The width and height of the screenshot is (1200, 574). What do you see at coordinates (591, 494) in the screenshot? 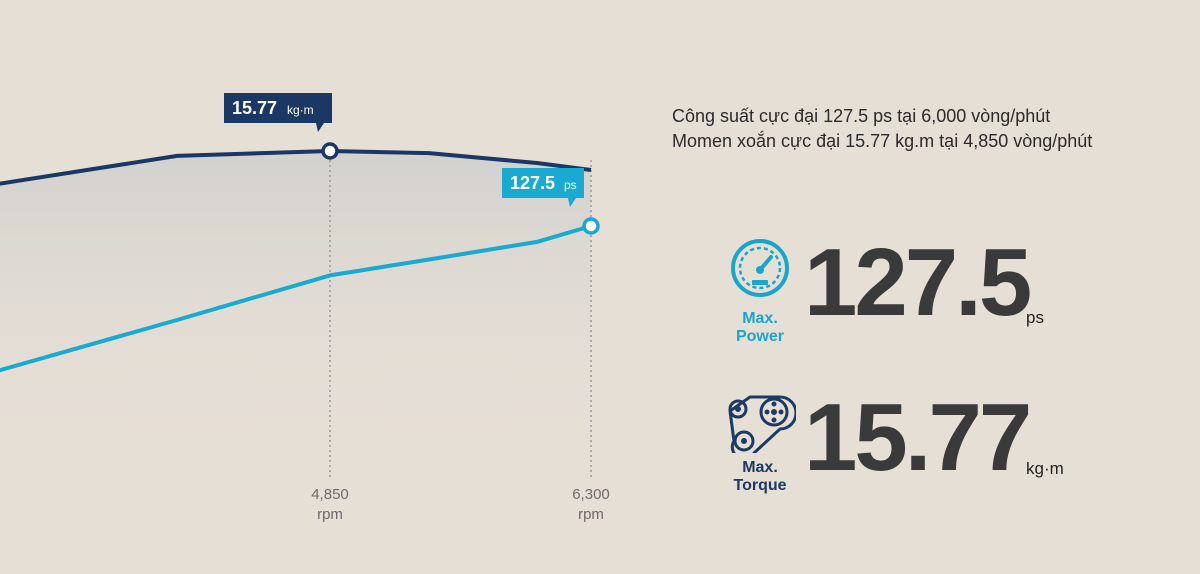
I see `x-tick-label: 6,300` at bounding box center [591, 494].